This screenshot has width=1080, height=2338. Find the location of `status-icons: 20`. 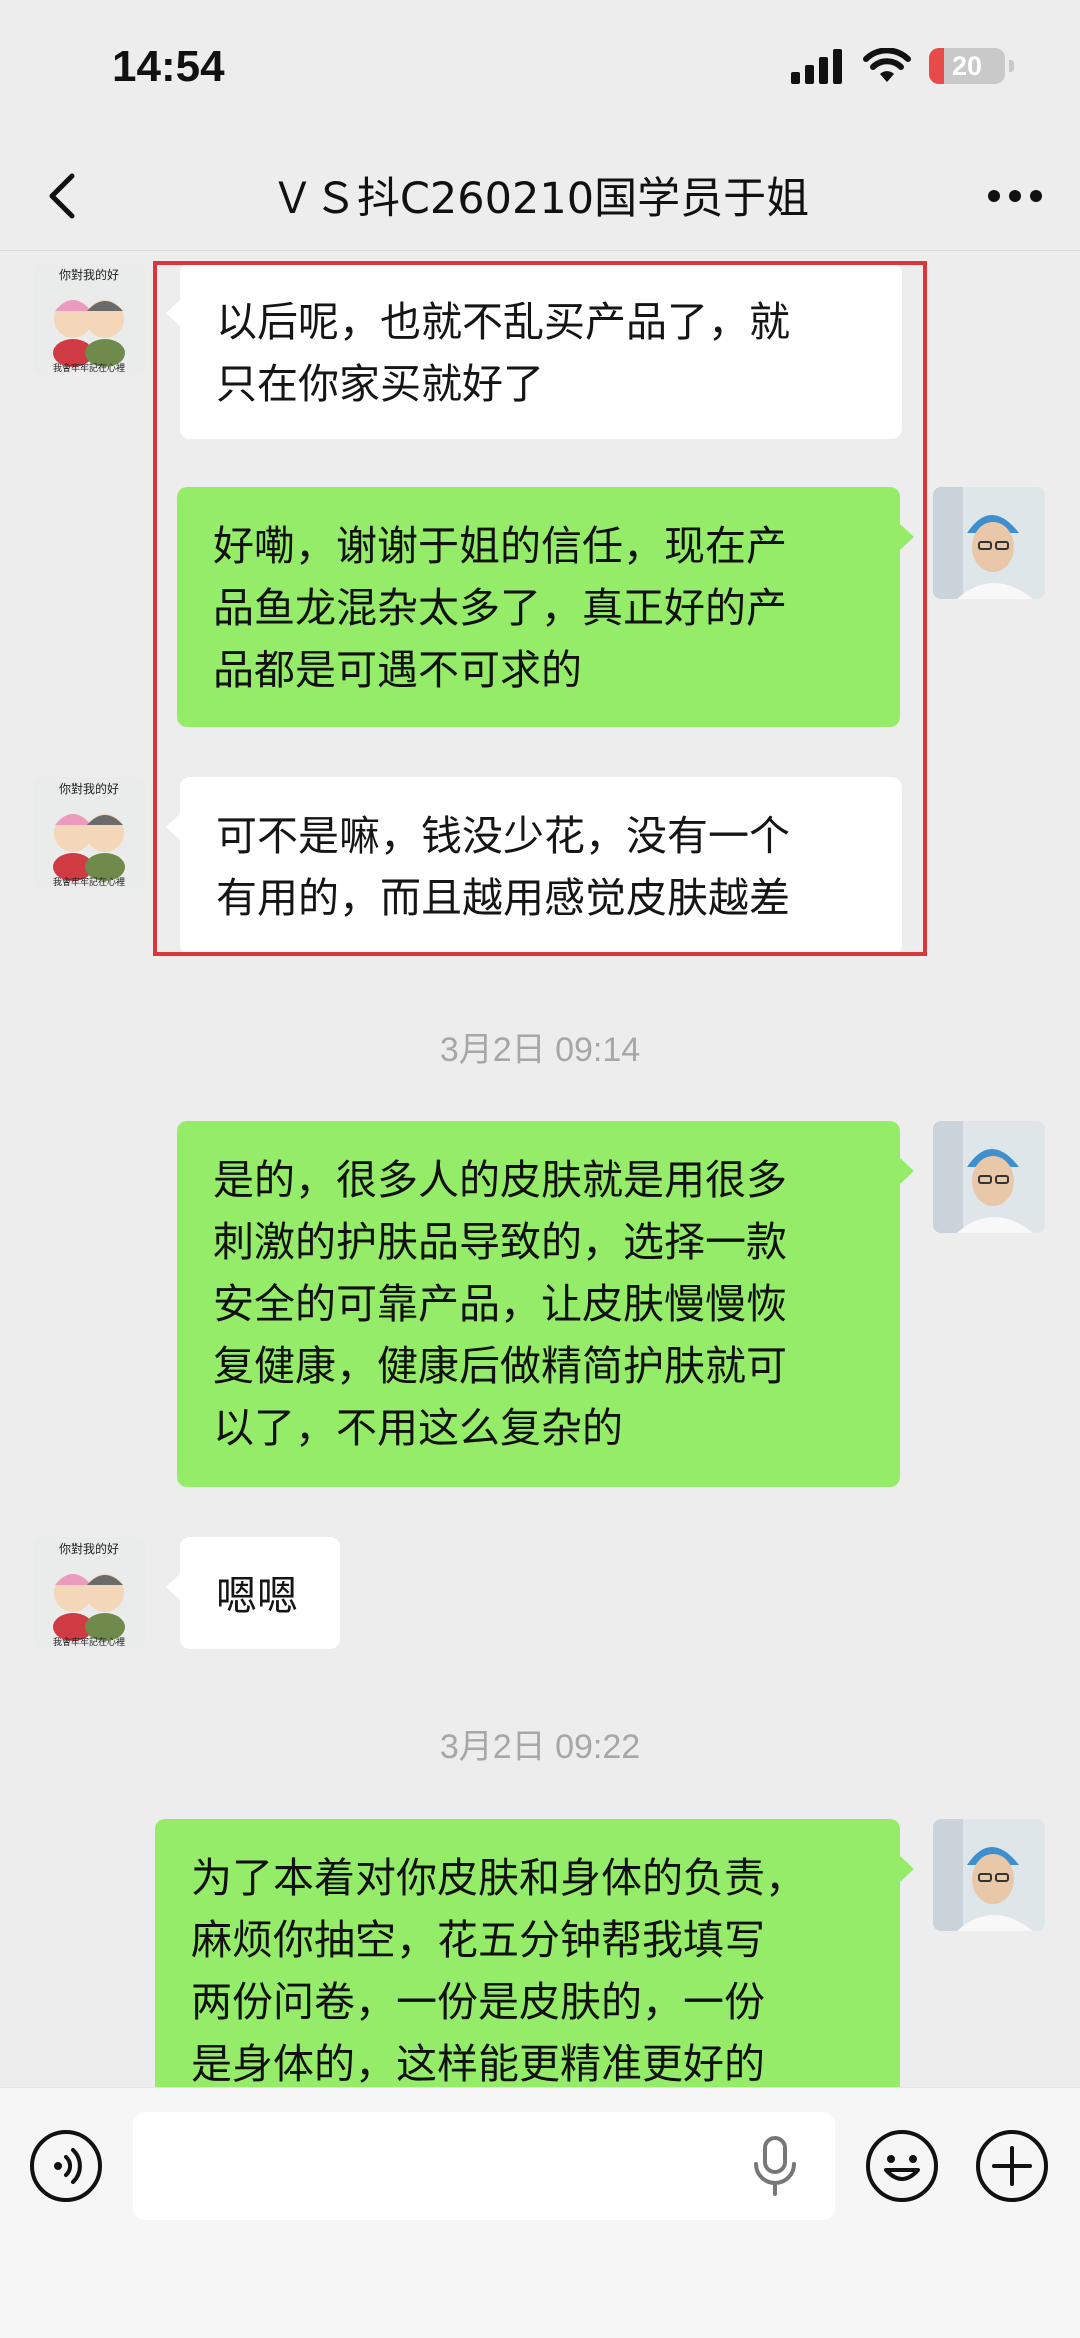

status-icons: 20 is located at coordinates (902, 66).